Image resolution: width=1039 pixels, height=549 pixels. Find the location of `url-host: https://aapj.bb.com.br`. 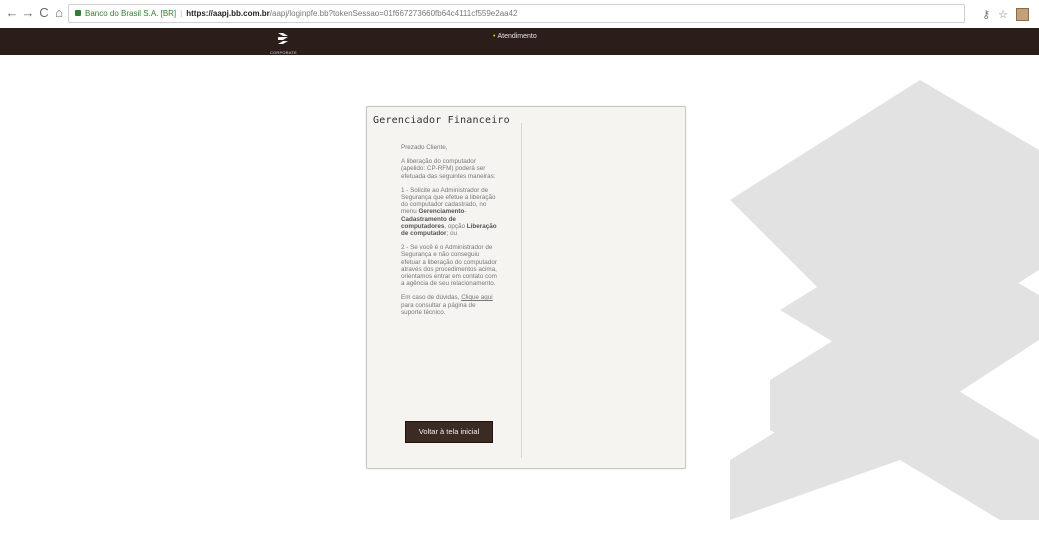

url-host: https://aapj.bb.com.br is located at coordinates (228, 13).